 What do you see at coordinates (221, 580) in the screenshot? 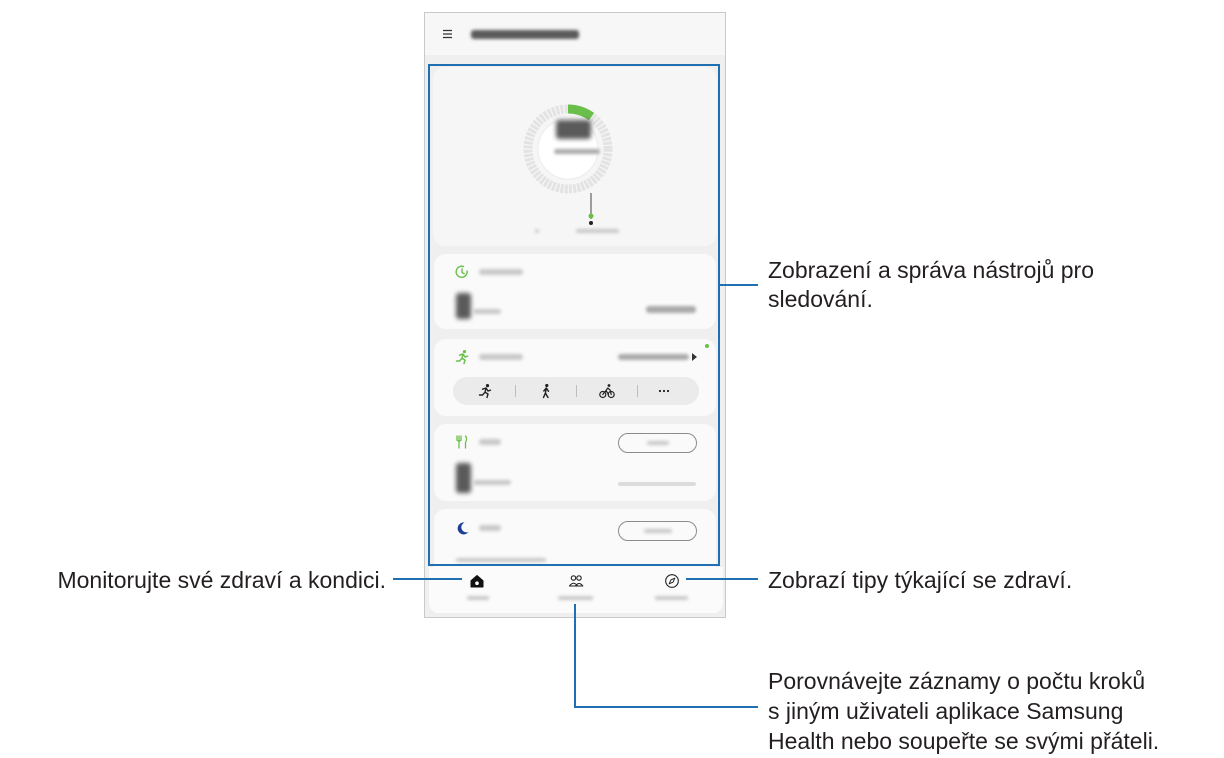
I see `callout-home: Monitorujte své zdraví a kondici.` at bounding box center [221, 580].